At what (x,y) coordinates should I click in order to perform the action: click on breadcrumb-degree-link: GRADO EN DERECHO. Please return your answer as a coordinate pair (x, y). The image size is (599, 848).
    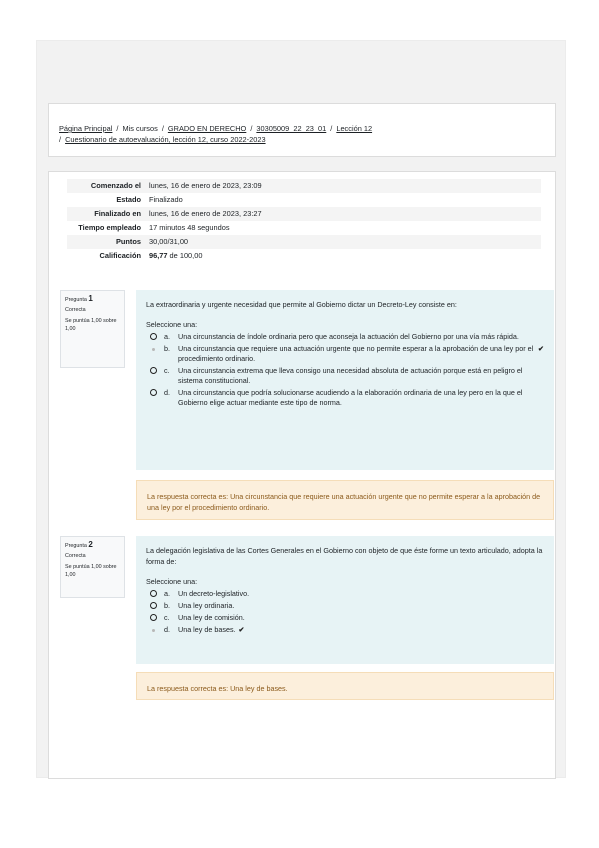
    Looking at the image, I should click on (207, 128).